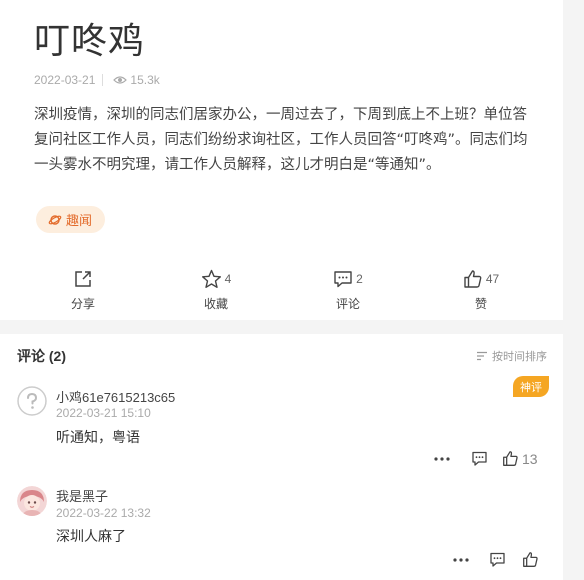 This screenshot has width=584, height=580. Describe the element at coordinates (347, 304) in the screenshot. I see `comment-label: 评论` at that location.